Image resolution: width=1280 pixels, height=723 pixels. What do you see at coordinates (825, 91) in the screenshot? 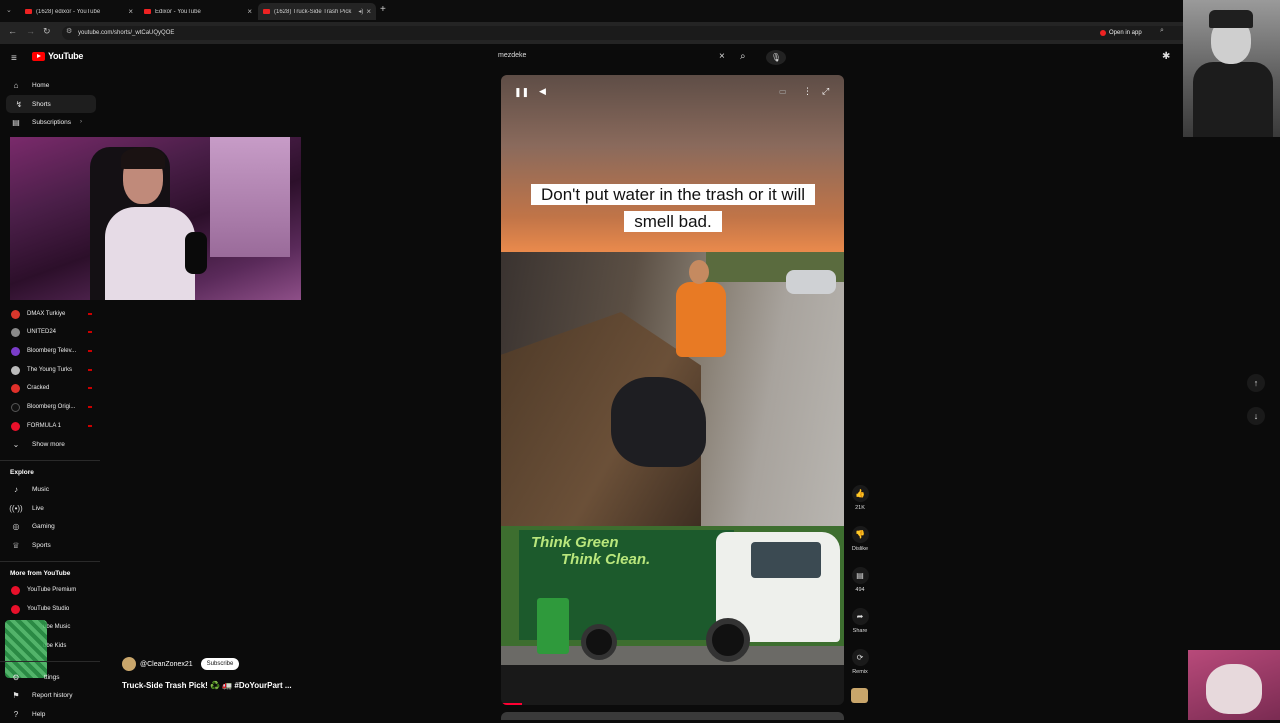
I see `fullscreen-icon: ⤢` at bounding box center [825, 91].